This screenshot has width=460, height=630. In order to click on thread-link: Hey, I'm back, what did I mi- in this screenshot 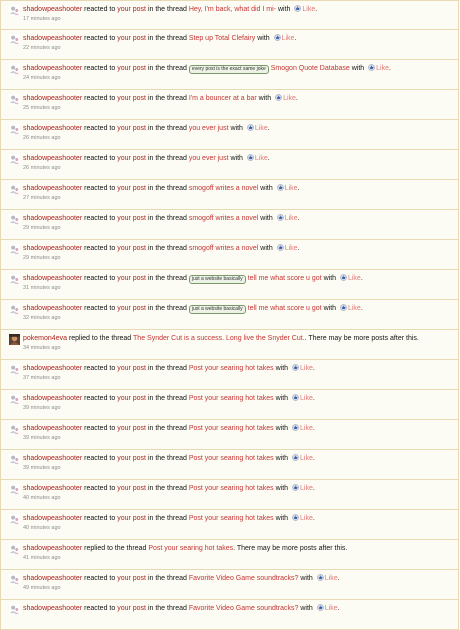, I will do `click(232, 9)`.